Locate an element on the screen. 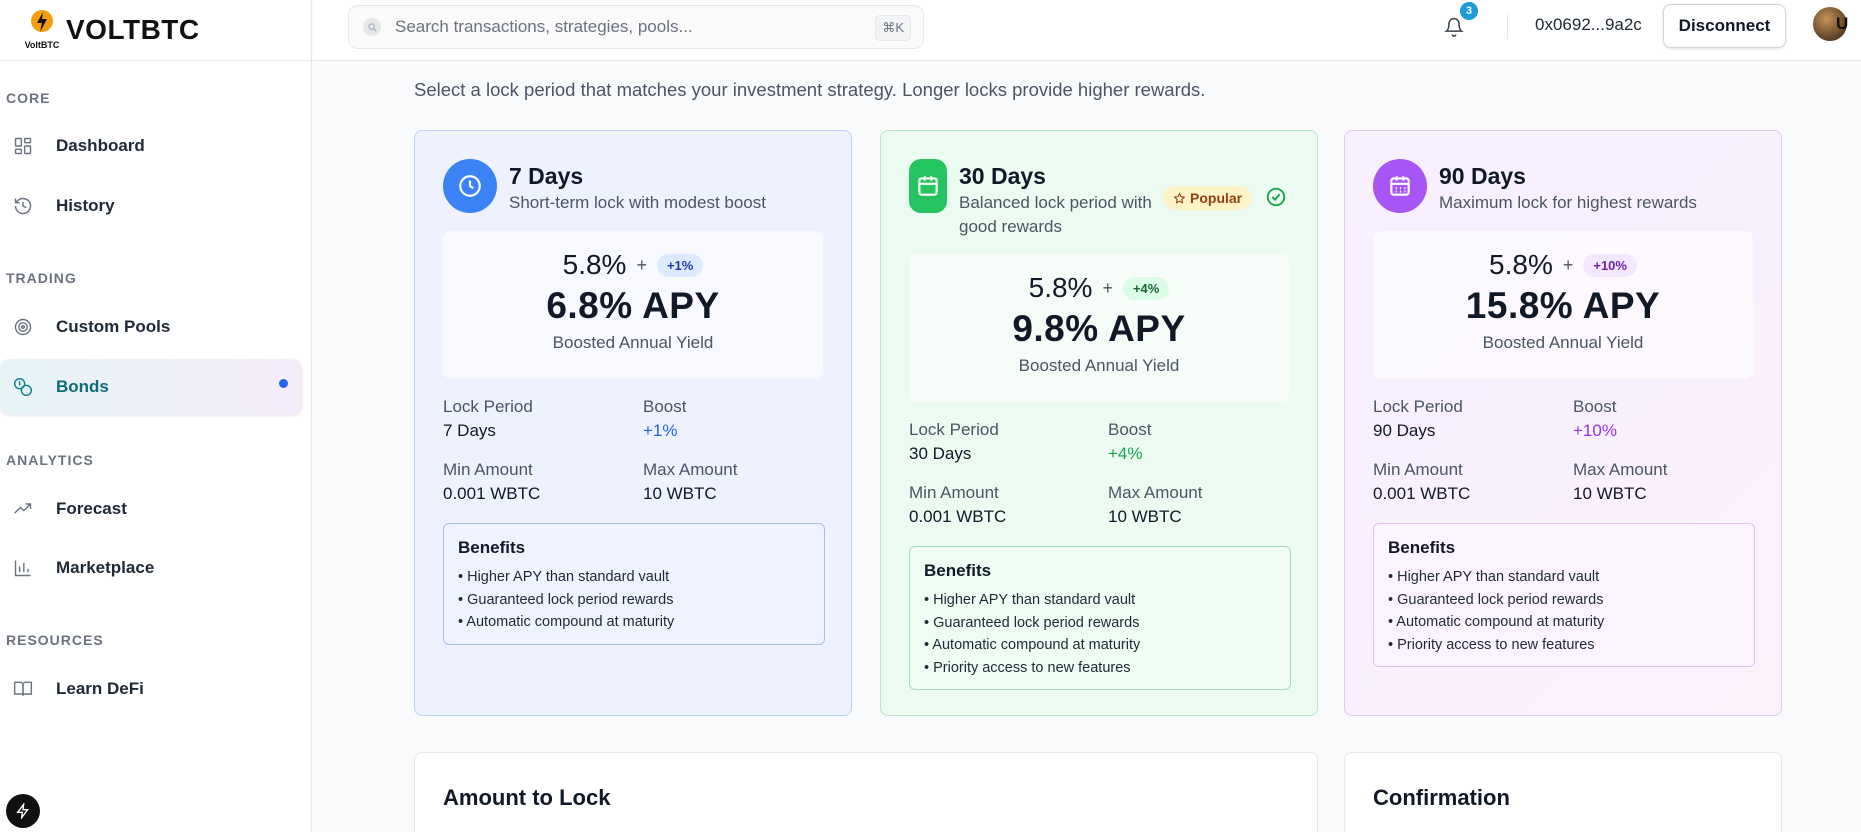  stat-value: 90 Days is located at coordinates (1404, 430).